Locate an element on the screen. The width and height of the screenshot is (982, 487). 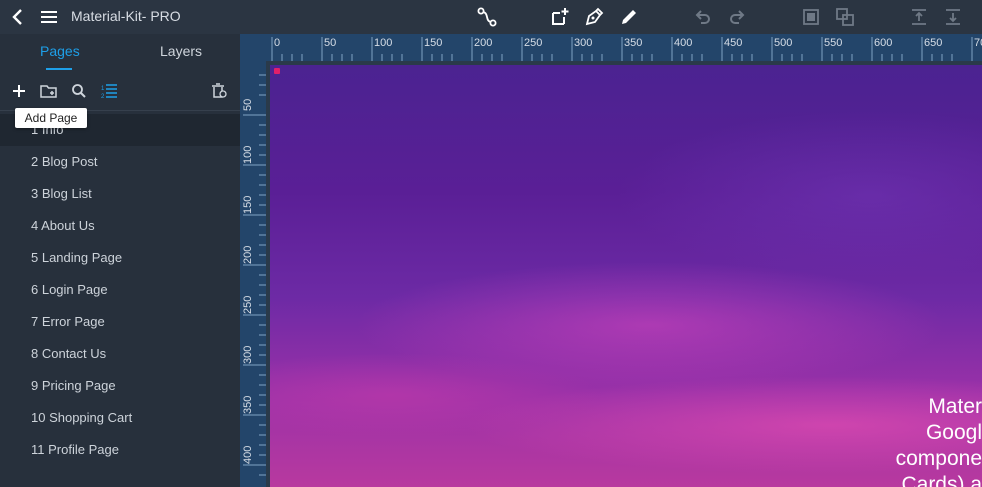
add-artboard-icon is located at coordinates (560, 17).